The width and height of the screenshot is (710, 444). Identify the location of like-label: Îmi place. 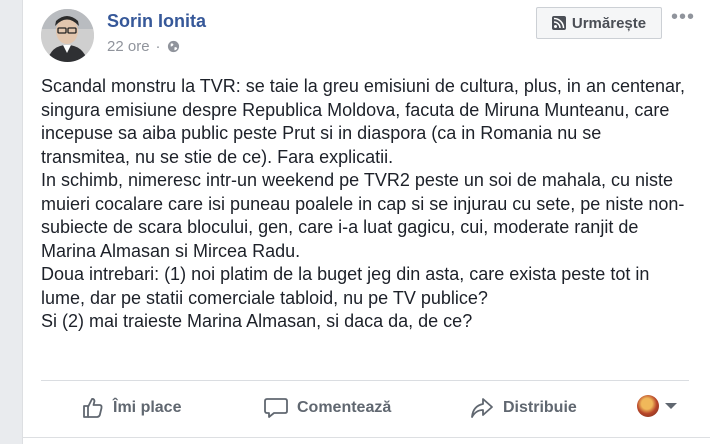
(147, 407).